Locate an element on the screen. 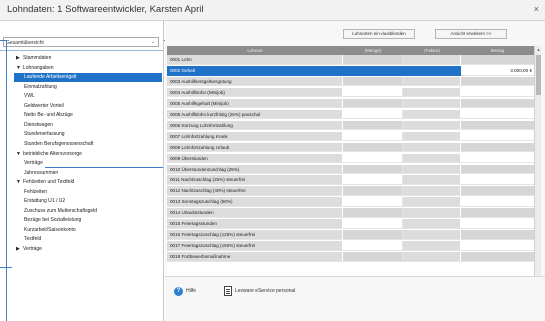  grid-scrollbar: ▲ ▼ is located at coordinates (537, 171).